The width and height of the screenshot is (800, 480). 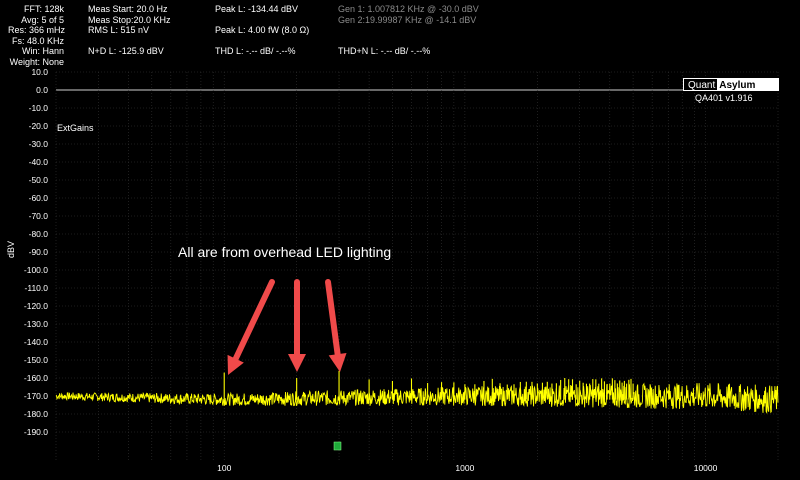 I want to click on y-tick-label: 10.0, so click(x=39, y=72).